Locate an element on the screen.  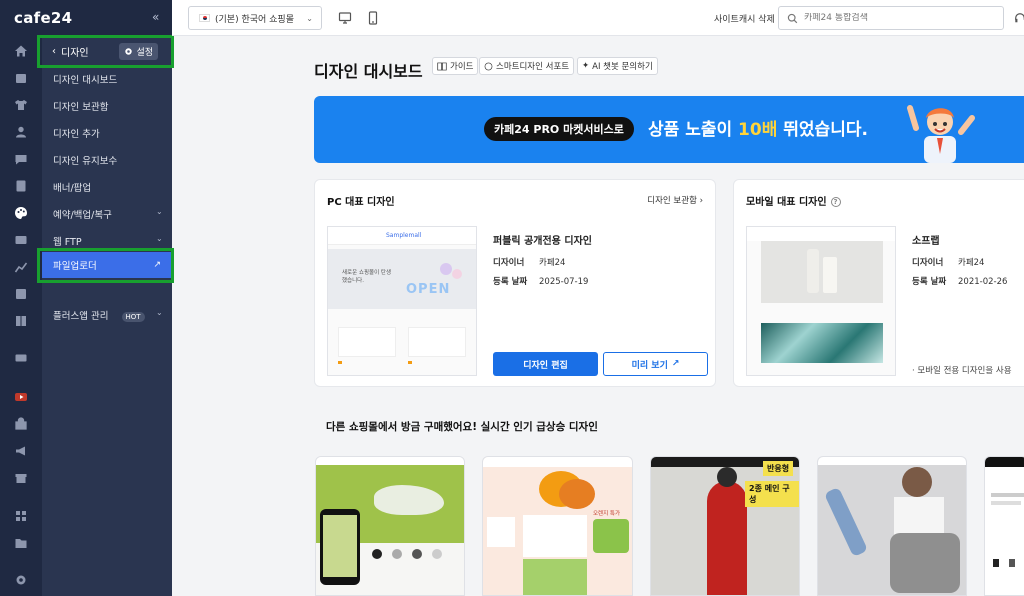
mobile-design-thumbnail is located at coordinates (821, 301).